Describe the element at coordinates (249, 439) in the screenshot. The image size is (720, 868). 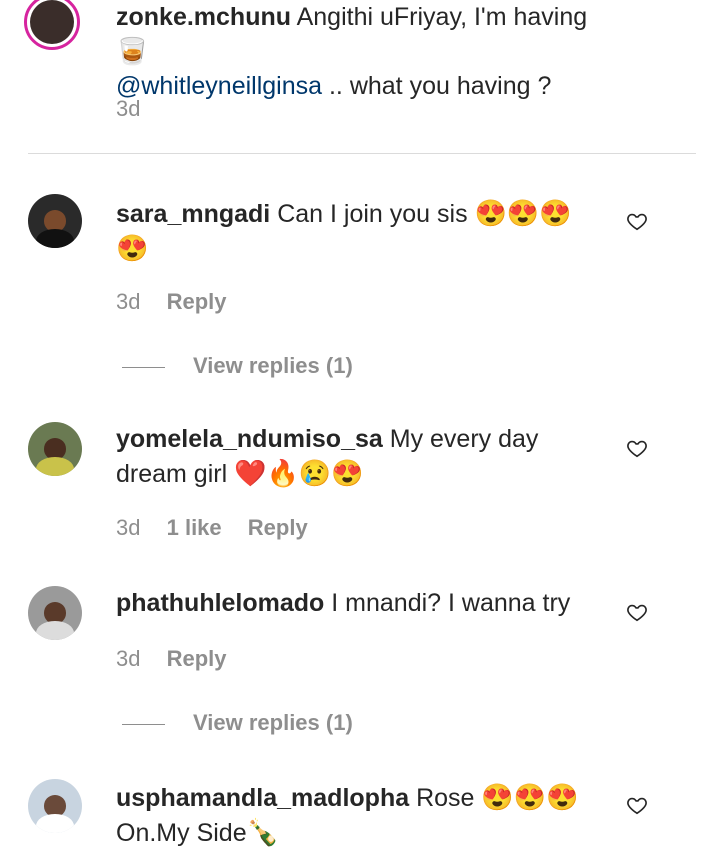
I see `comment-username: yomelela_ndumiso_sa` at that location.